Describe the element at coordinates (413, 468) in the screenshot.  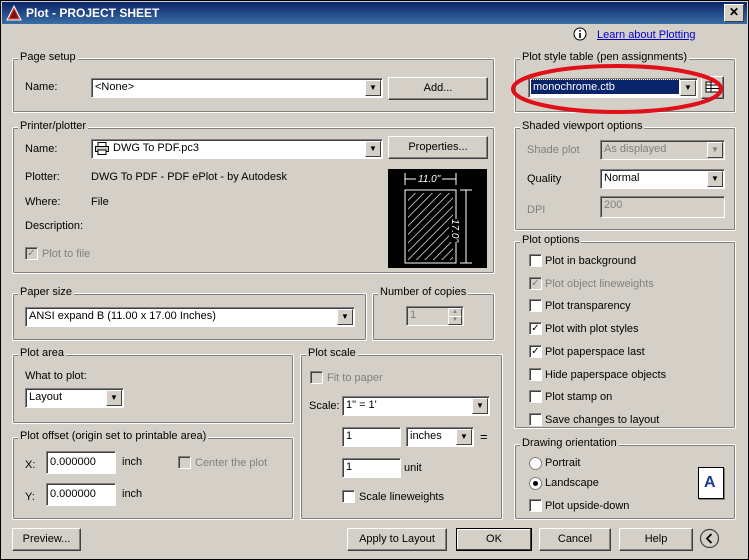
I see `scale-unit-label: unit` at that location.